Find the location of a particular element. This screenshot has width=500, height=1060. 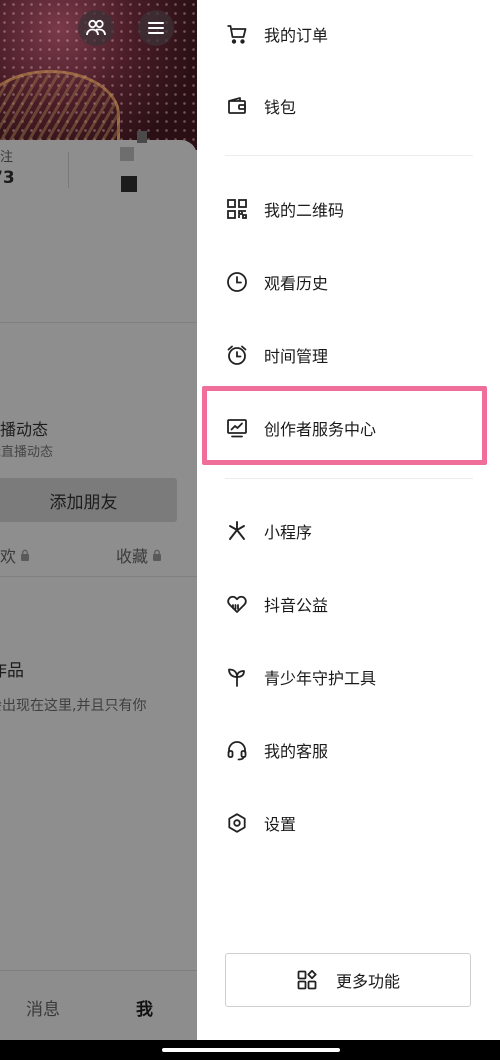

drawer-item-label: 钱包 is located at coordinates (280, 107).